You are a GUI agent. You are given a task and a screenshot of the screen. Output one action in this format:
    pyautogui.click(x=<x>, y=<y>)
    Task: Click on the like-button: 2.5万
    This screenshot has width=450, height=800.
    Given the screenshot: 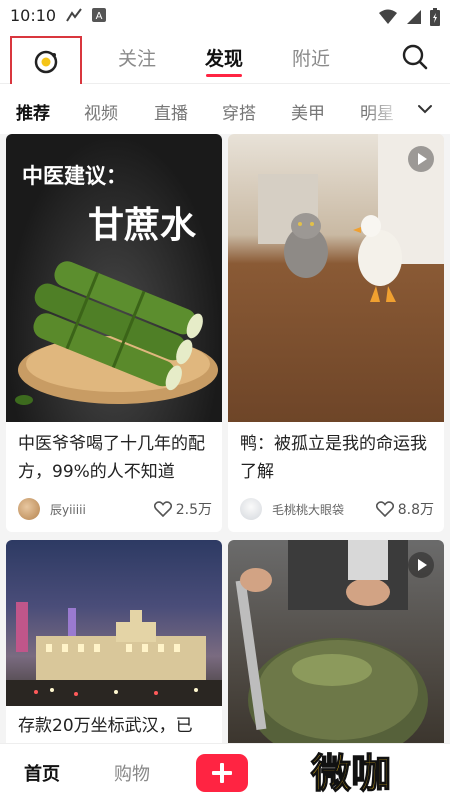 What is the action you would take?
    pyautogui.click(x=182, y=509)
    